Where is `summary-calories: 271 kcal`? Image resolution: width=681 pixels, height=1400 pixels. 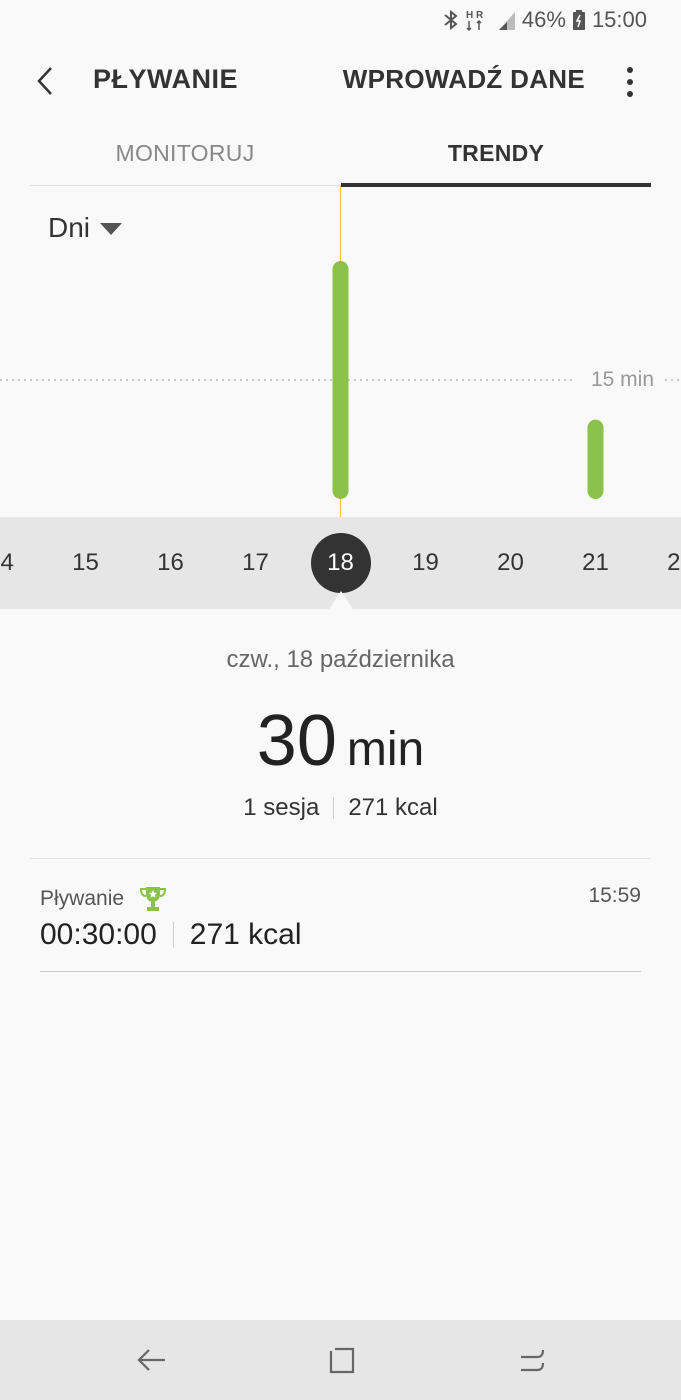 summary-calories: 271 kcal is located at coordinates (393, 807).